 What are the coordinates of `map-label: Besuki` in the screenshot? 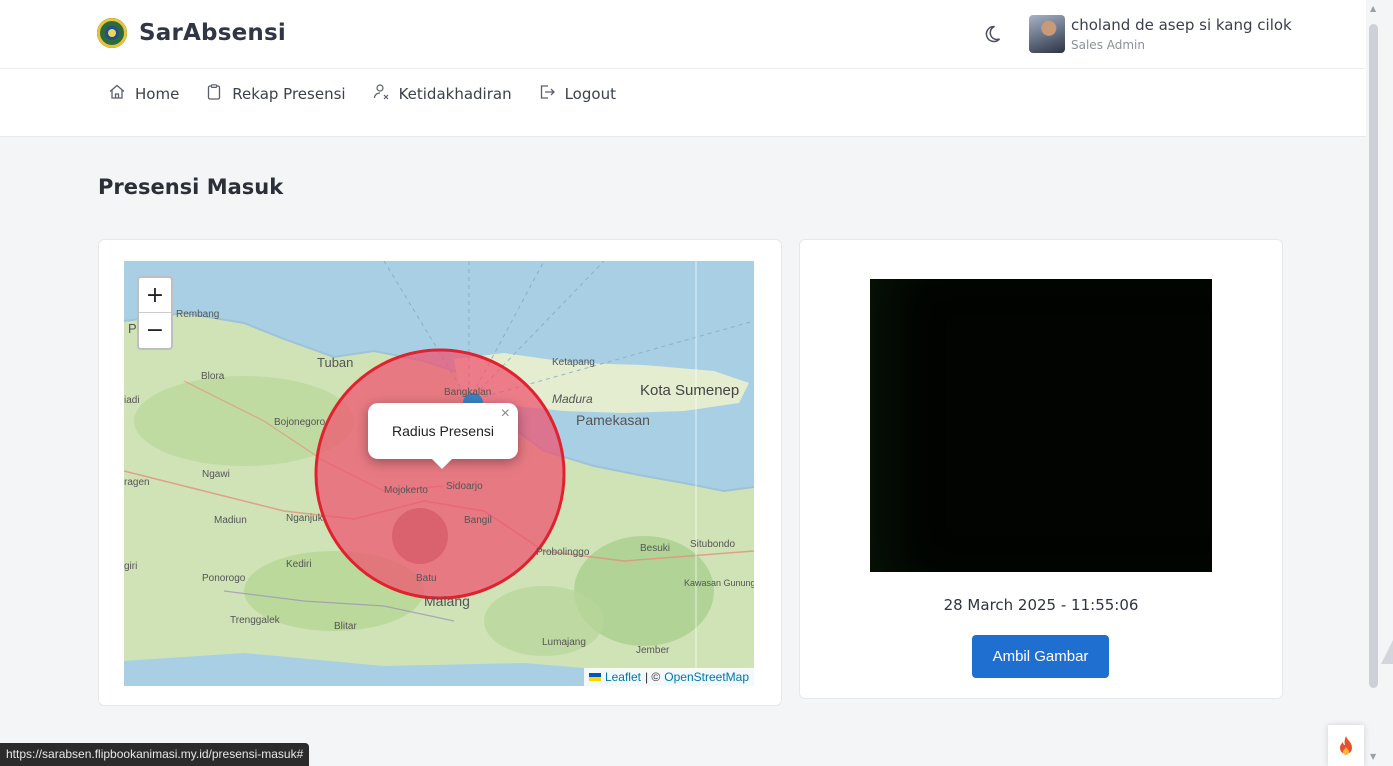 It's located at (655, 548).